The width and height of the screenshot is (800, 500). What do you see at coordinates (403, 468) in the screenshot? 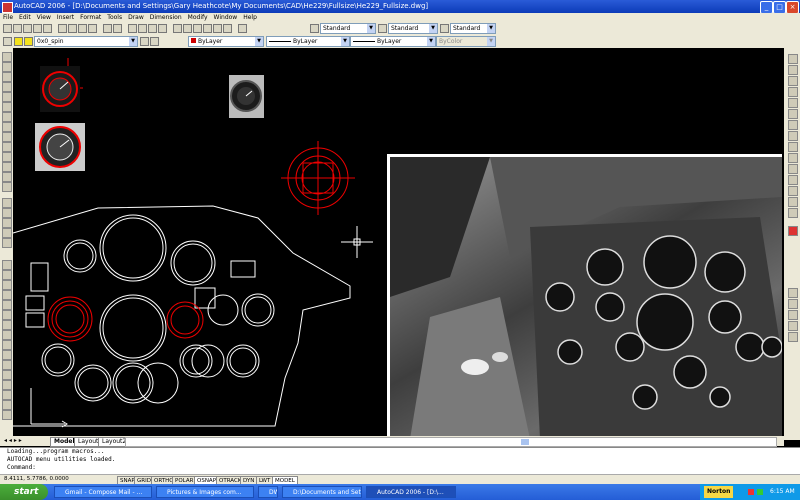
I see `command-prompt: Command:` at bounding box center [403, 468].